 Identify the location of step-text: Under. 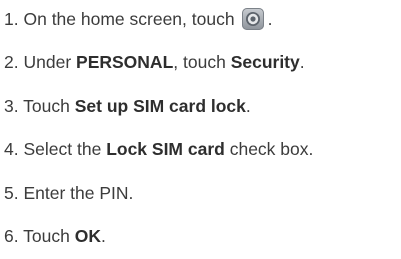
(47, 62).